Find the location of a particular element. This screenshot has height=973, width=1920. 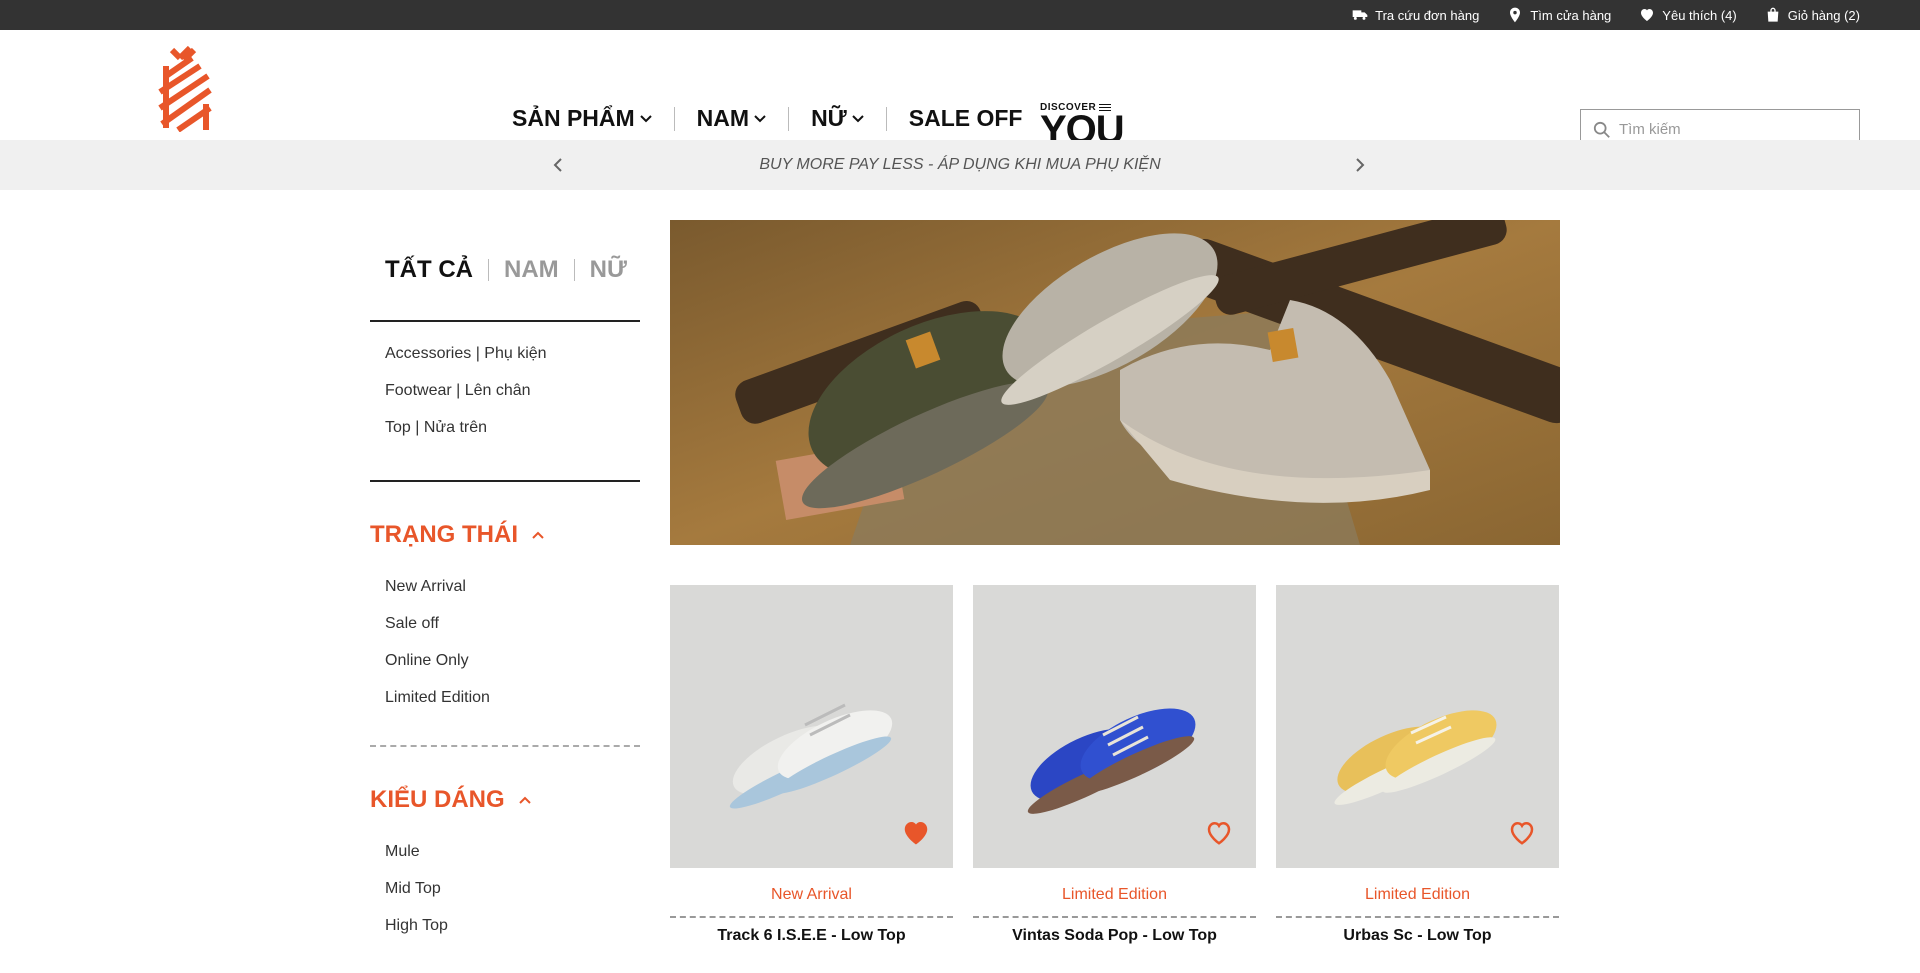

map-pin-icon is located at coordinates (1515, 15).